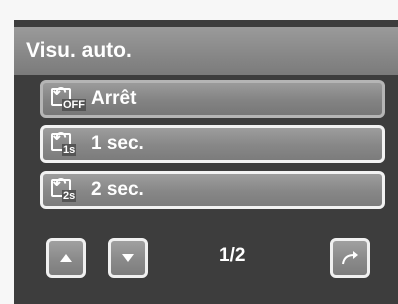  Describe the element at coordinates (212, 99) in the screenshot. I see `menu-item-off: ↶ OFF Arrêt` at that location.